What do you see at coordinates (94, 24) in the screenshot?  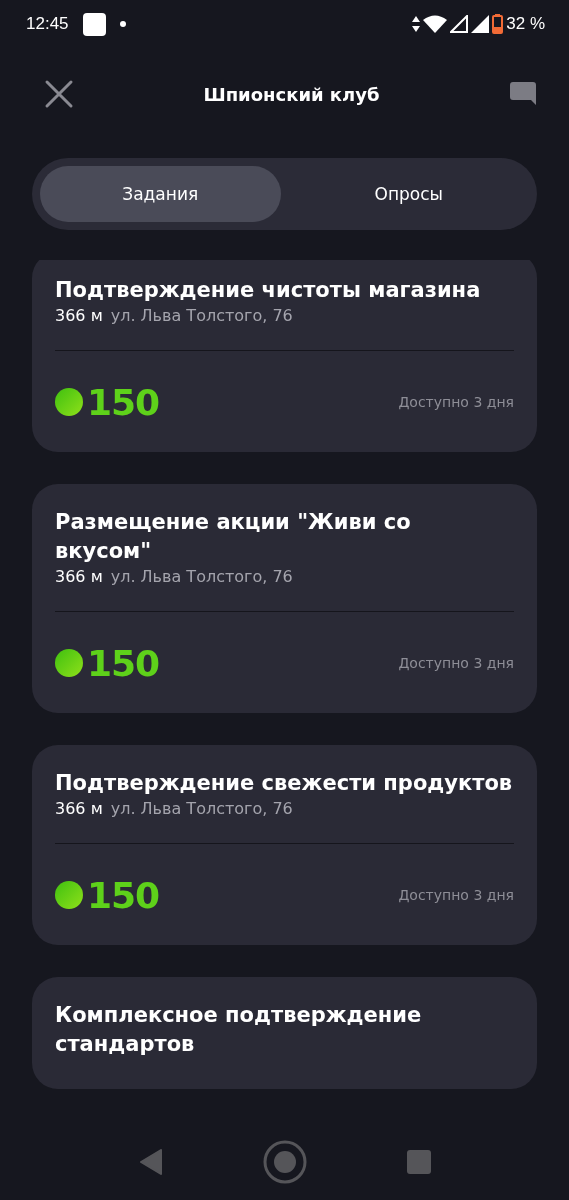 I see `notification-icon` at bounding box center [94, 24].